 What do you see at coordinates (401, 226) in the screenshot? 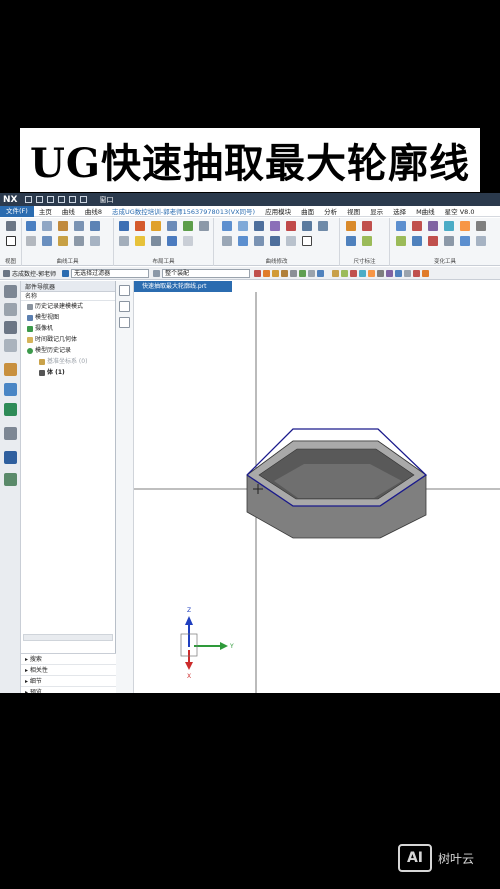
I see `transform-icon` at bounding box center [401, 226].